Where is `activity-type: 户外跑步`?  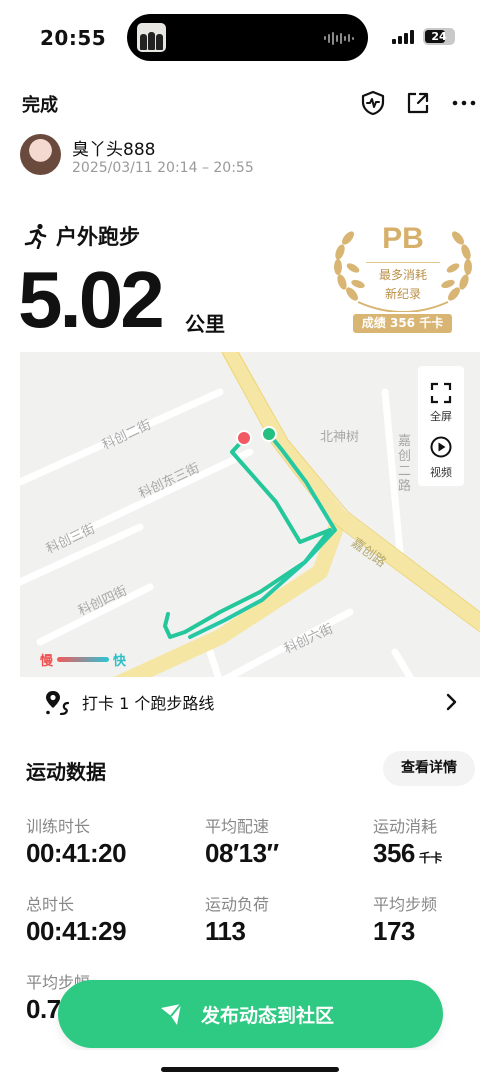
activity-type: 户外跑步 is located at coordinates (98, 237).